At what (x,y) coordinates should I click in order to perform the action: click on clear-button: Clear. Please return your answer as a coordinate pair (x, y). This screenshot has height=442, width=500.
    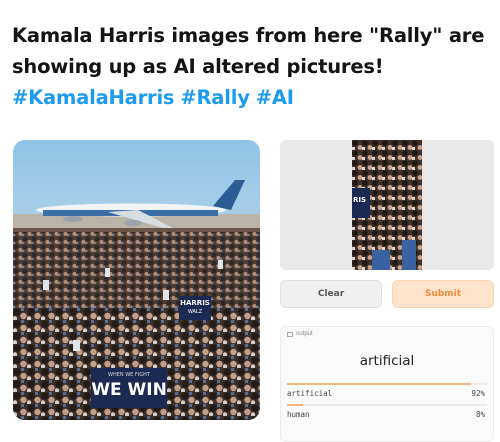
    Looking at the image, I should click on (331, 294).